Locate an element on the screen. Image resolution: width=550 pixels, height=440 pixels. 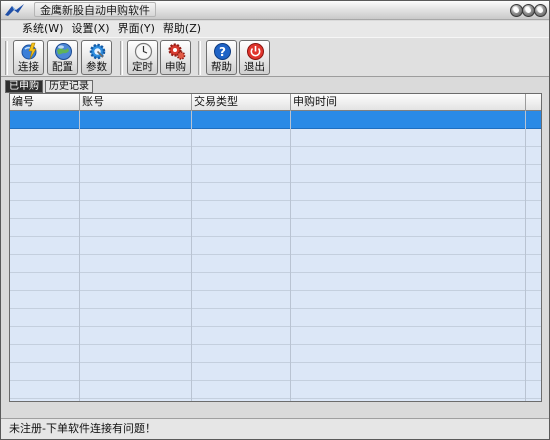
toolbar: 连接 配置 参数 定时 申购 ? 帮助 退出 is located at coordinates (275, 57).